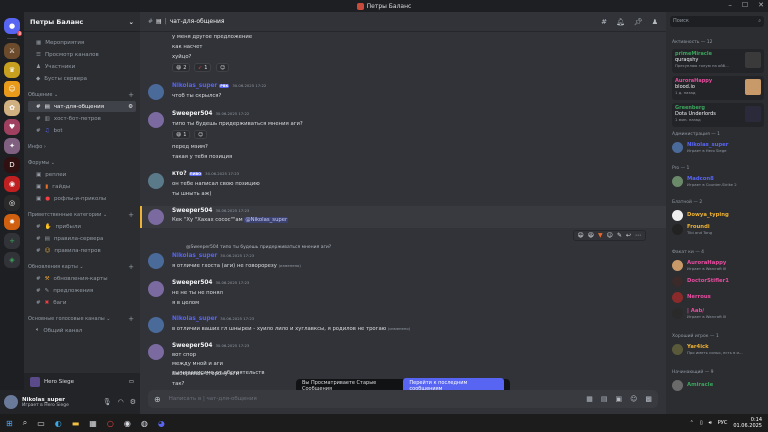 The image size is (768, 432). What do you see at coordinates (41, 423) in the screenshot?
I see `task-view-icon: ▭` at bounding box center [41, 423].